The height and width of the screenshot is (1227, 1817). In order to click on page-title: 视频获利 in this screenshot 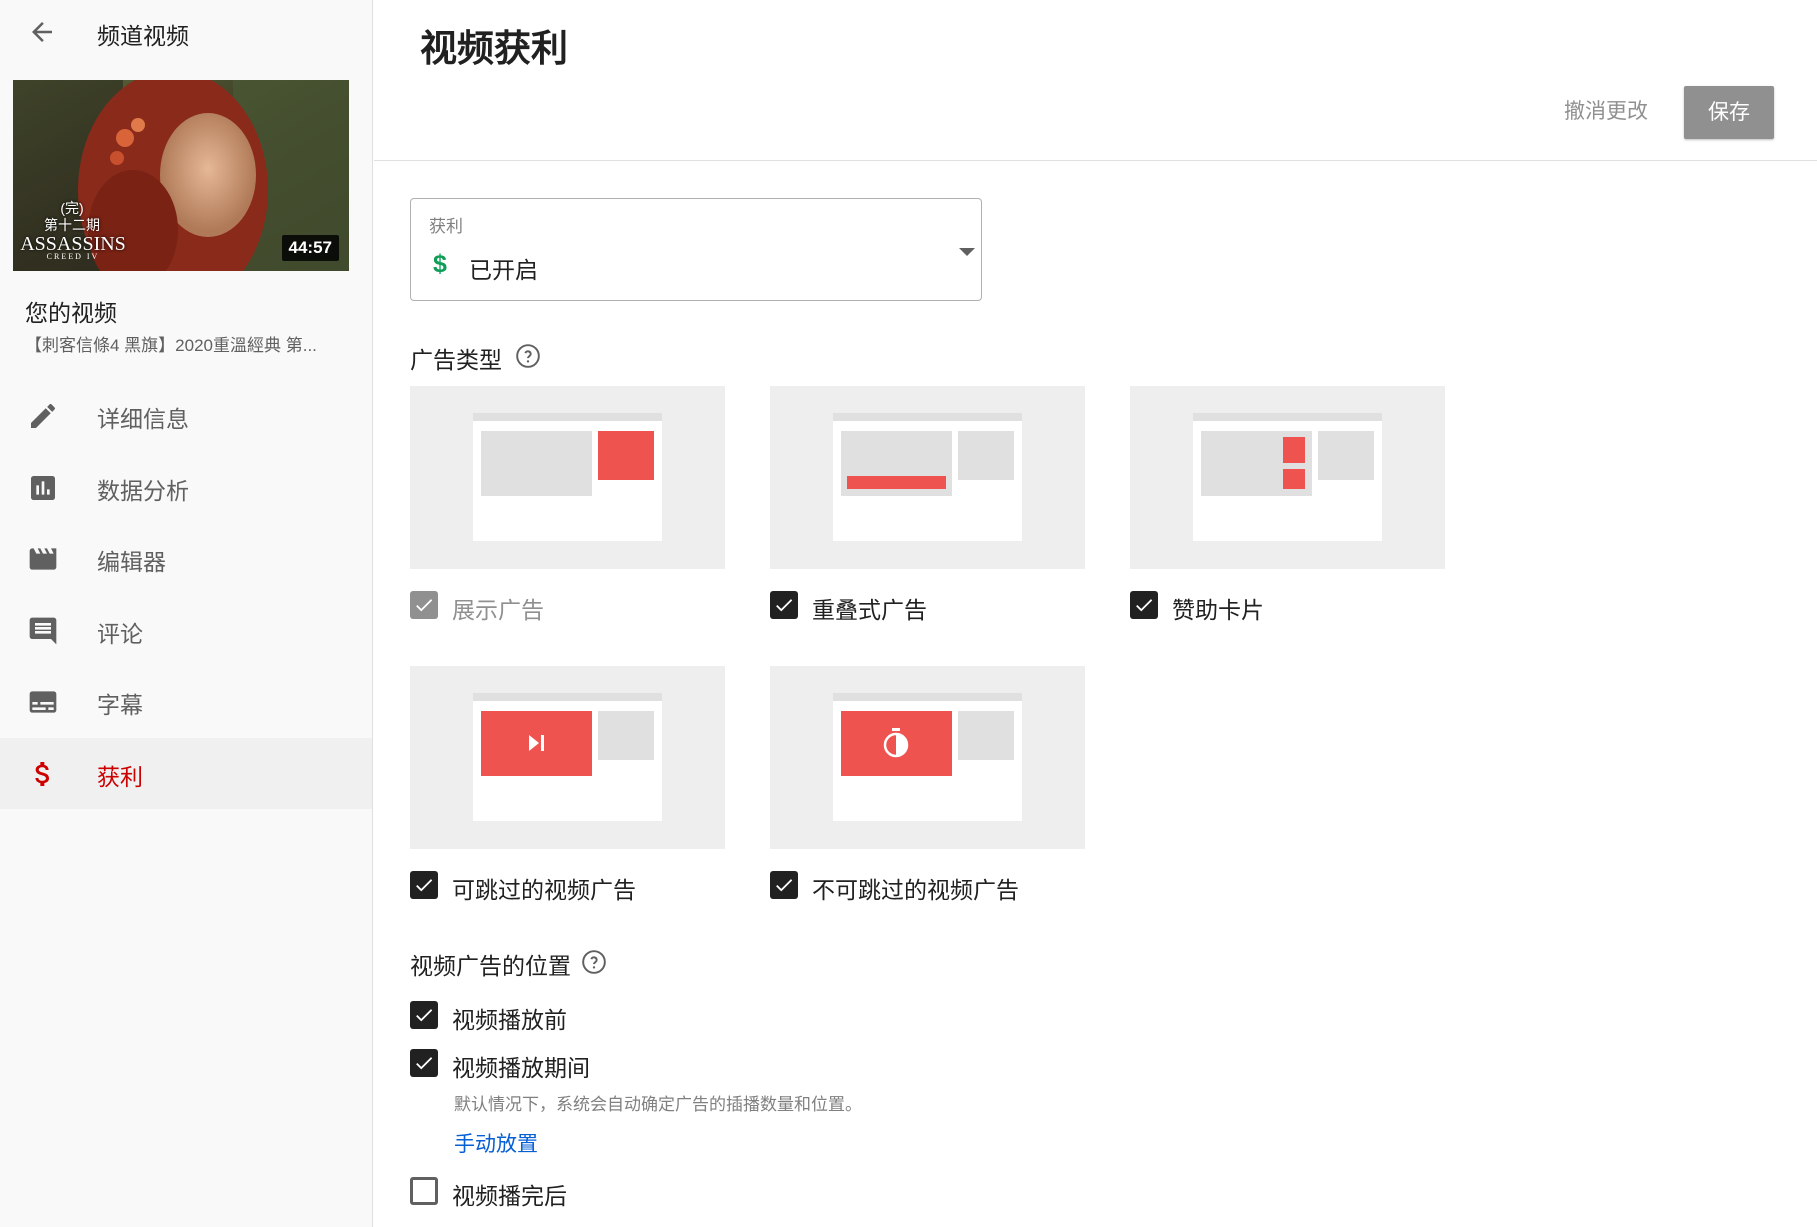, I will do `click(494, 48)`.